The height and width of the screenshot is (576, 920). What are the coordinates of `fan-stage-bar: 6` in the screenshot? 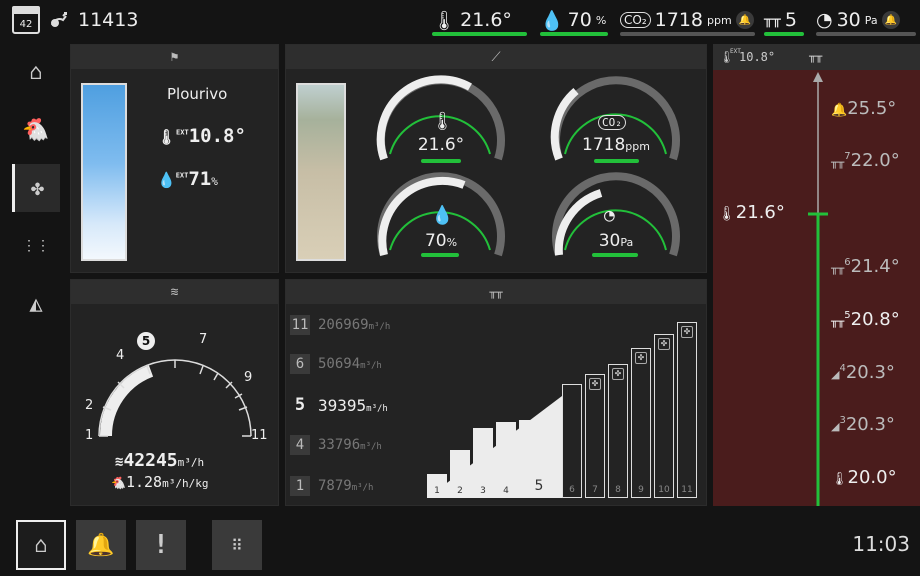 It's located at (572, 441).